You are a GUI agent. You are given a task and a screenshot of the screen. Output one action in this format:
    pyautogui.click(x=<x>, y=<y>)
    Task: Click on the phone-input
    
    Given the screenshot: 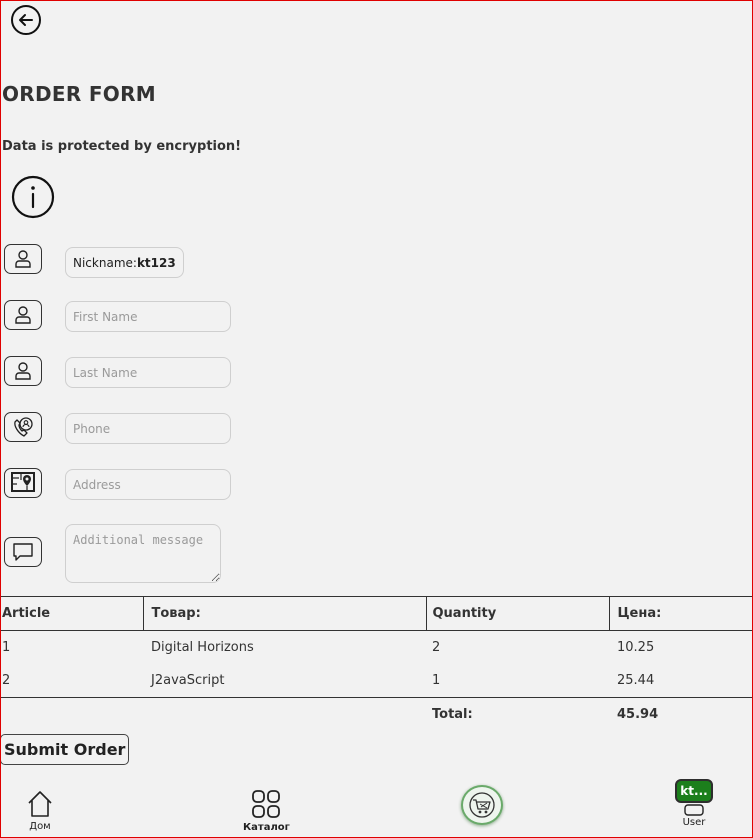 What is the action you would take?
    pyautogui.click(x=148, y=428)
    